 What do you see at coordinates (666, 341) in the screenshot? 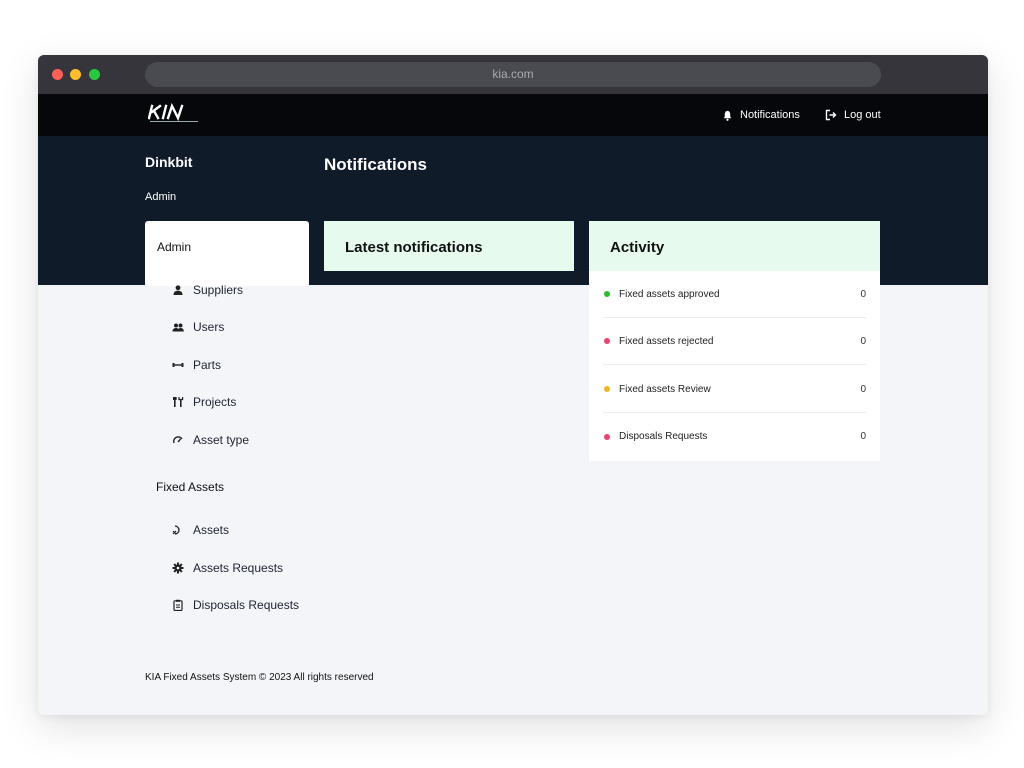
I see `activity-label: Fixed assets rejected` at bounding box center [666, 341].